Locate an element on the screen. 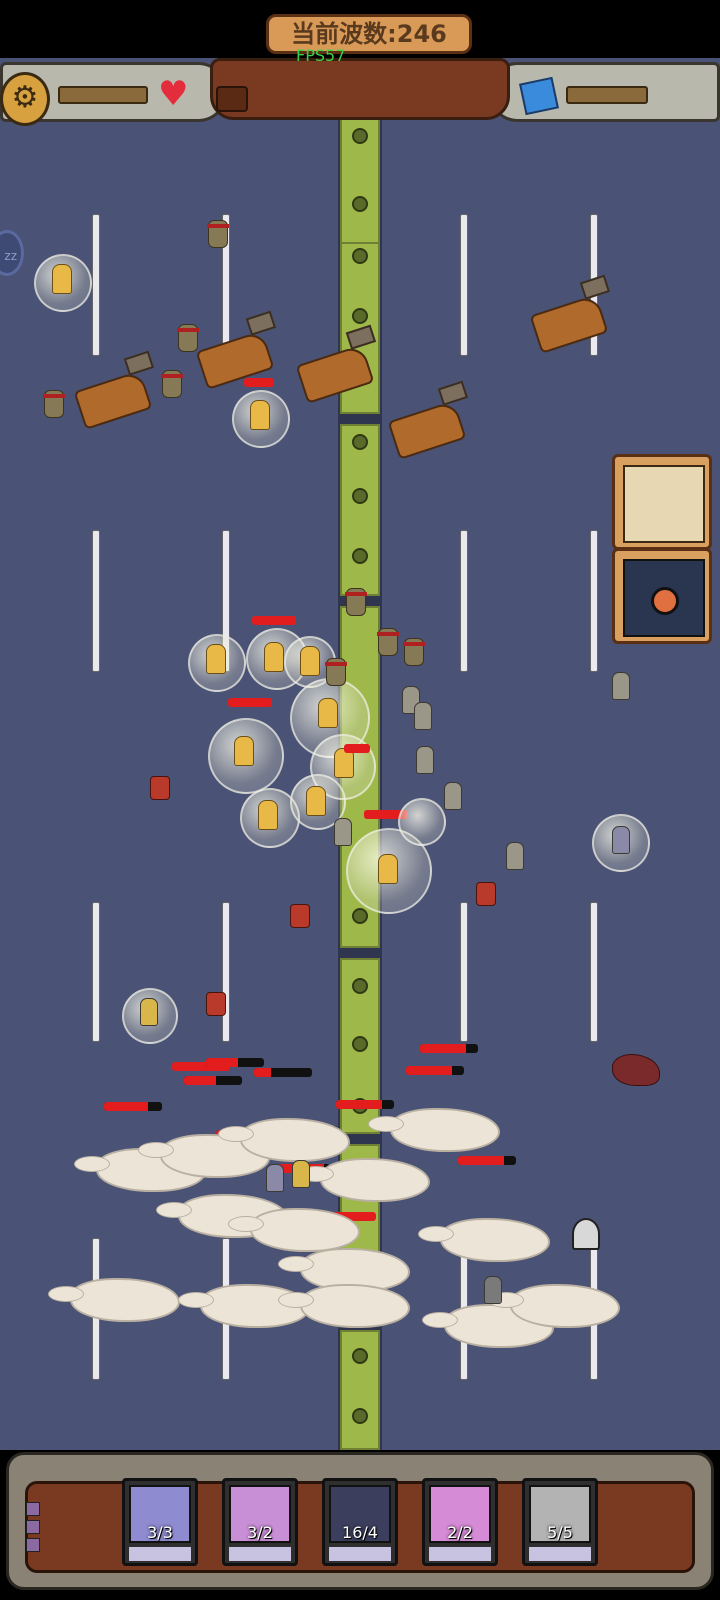  knight-enemy is located at coordinates (493, 1290).